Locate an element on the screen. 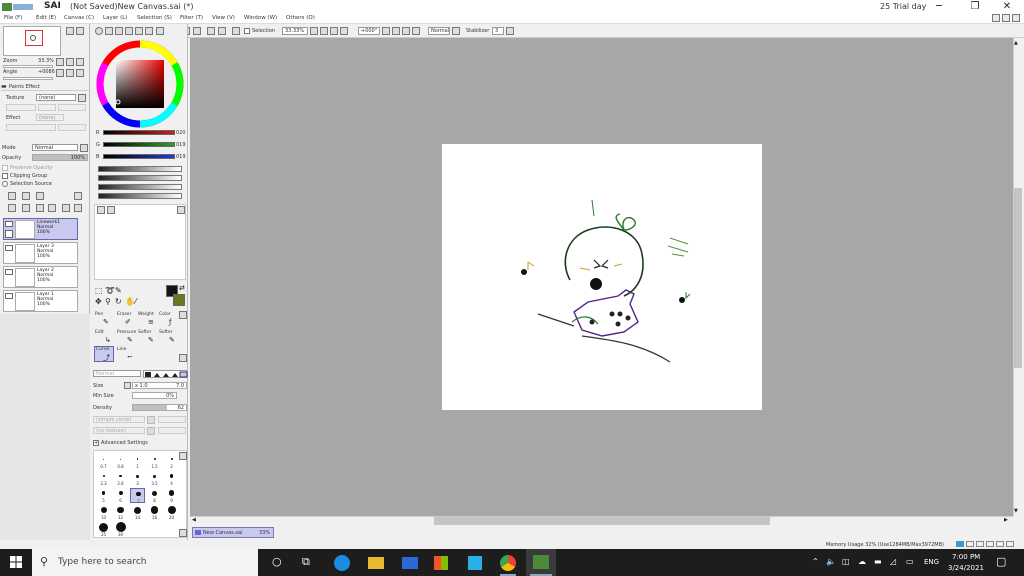  paint-effect-header: ▬ Paints Effect is located at coordinates (45, 87).